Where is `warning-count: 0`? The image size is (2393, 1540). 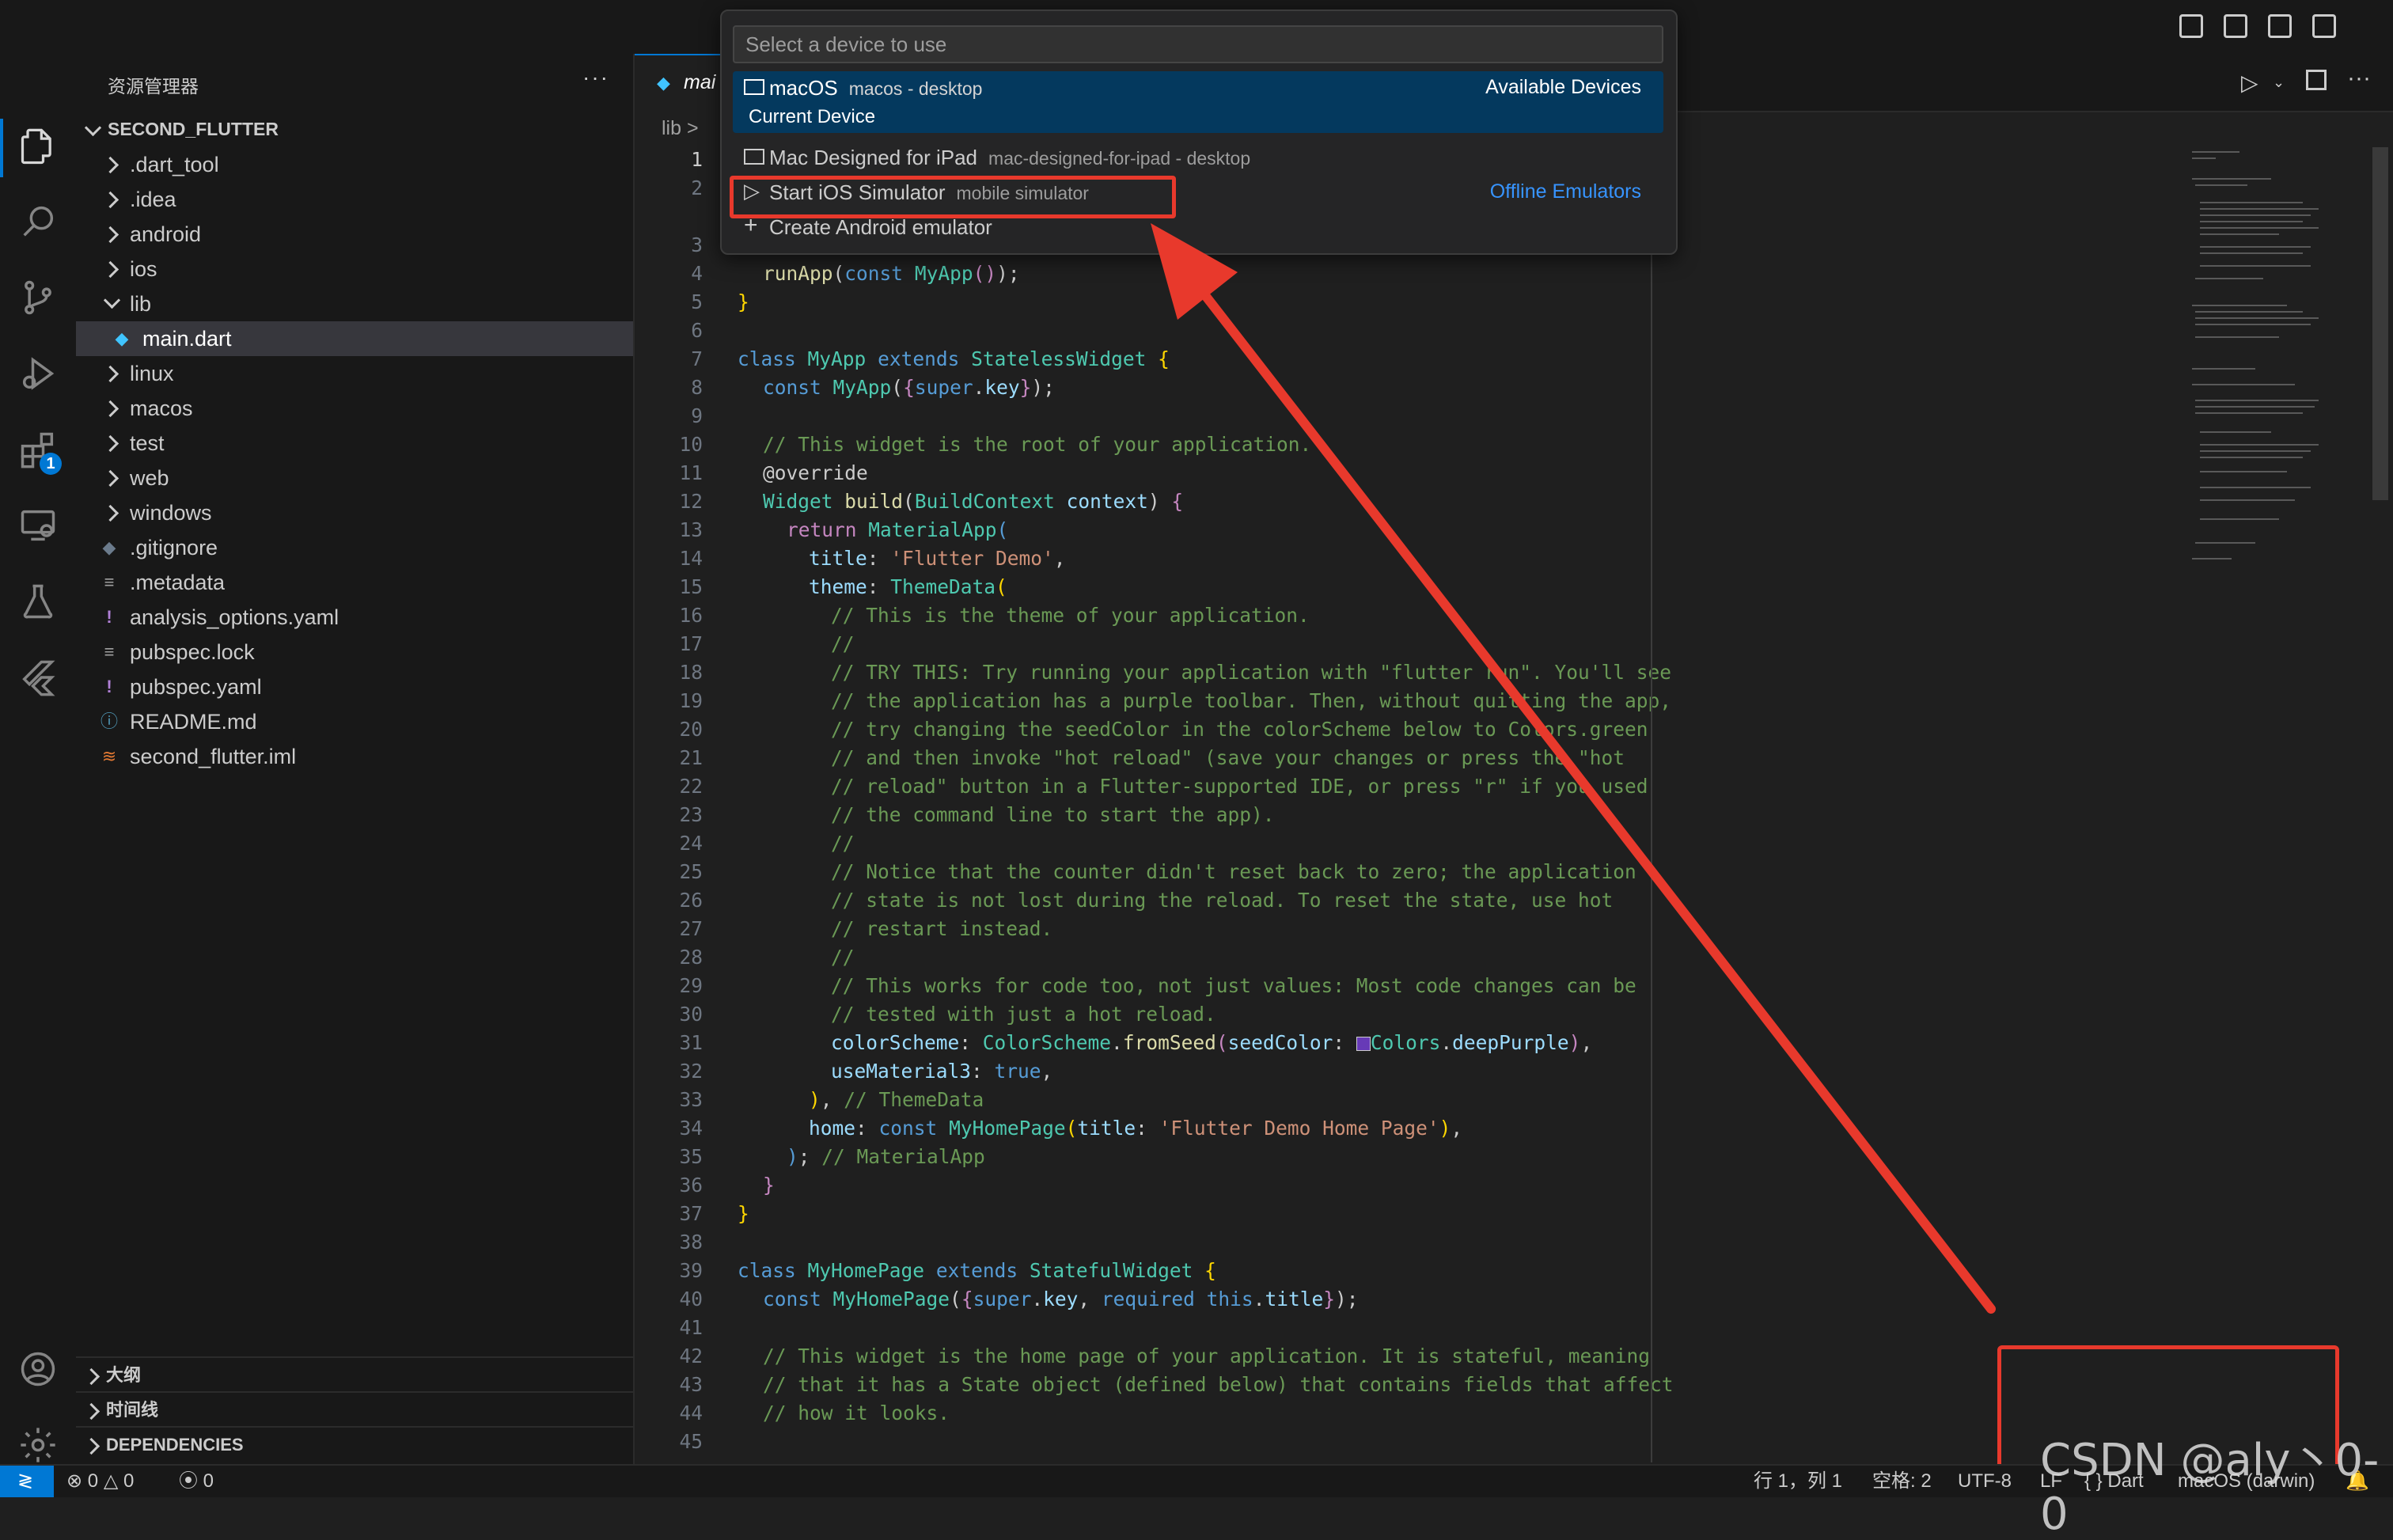
warning-count: 0 is located at coordinates (129, 1481).